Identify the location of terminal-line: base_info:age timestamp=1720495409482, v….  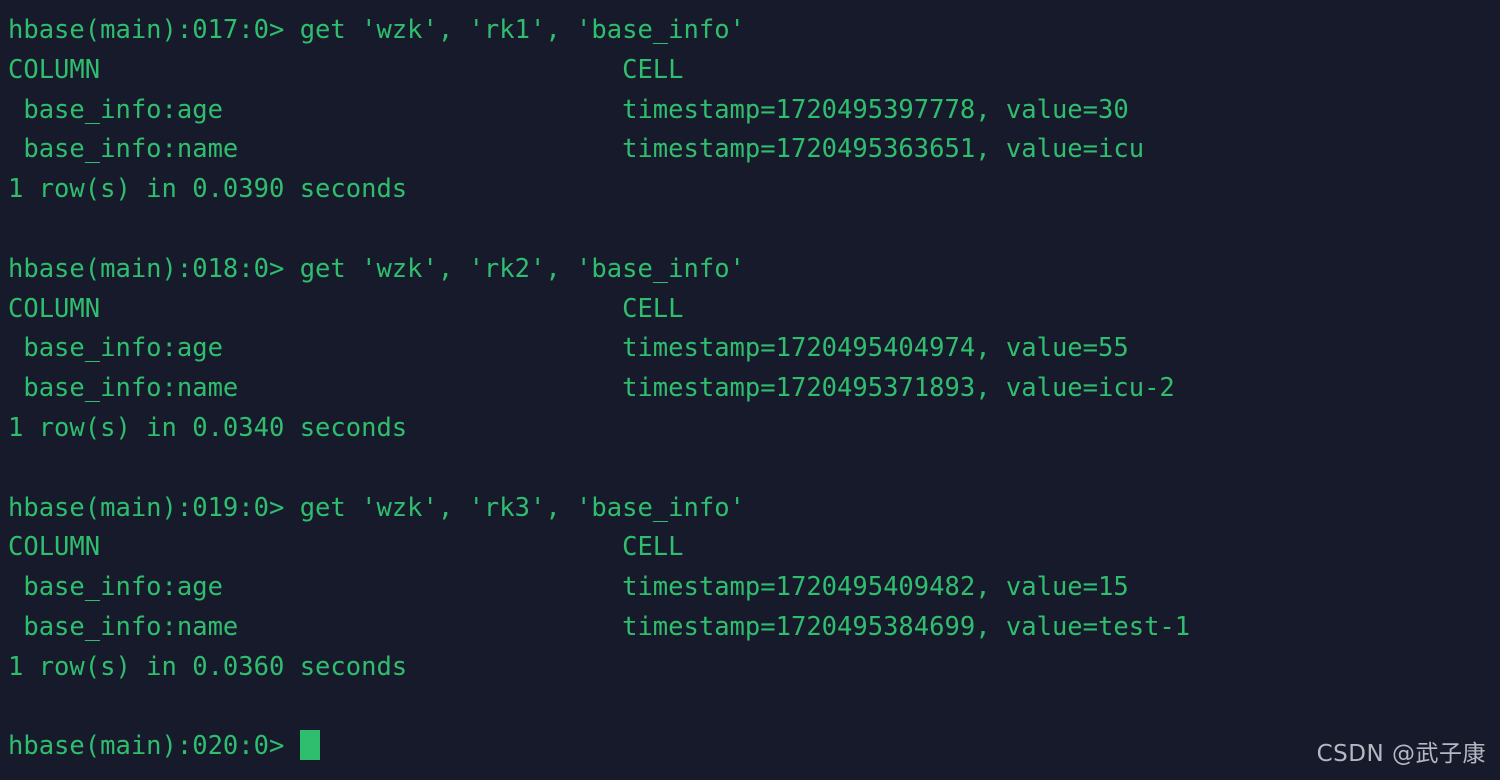
(568, 587).